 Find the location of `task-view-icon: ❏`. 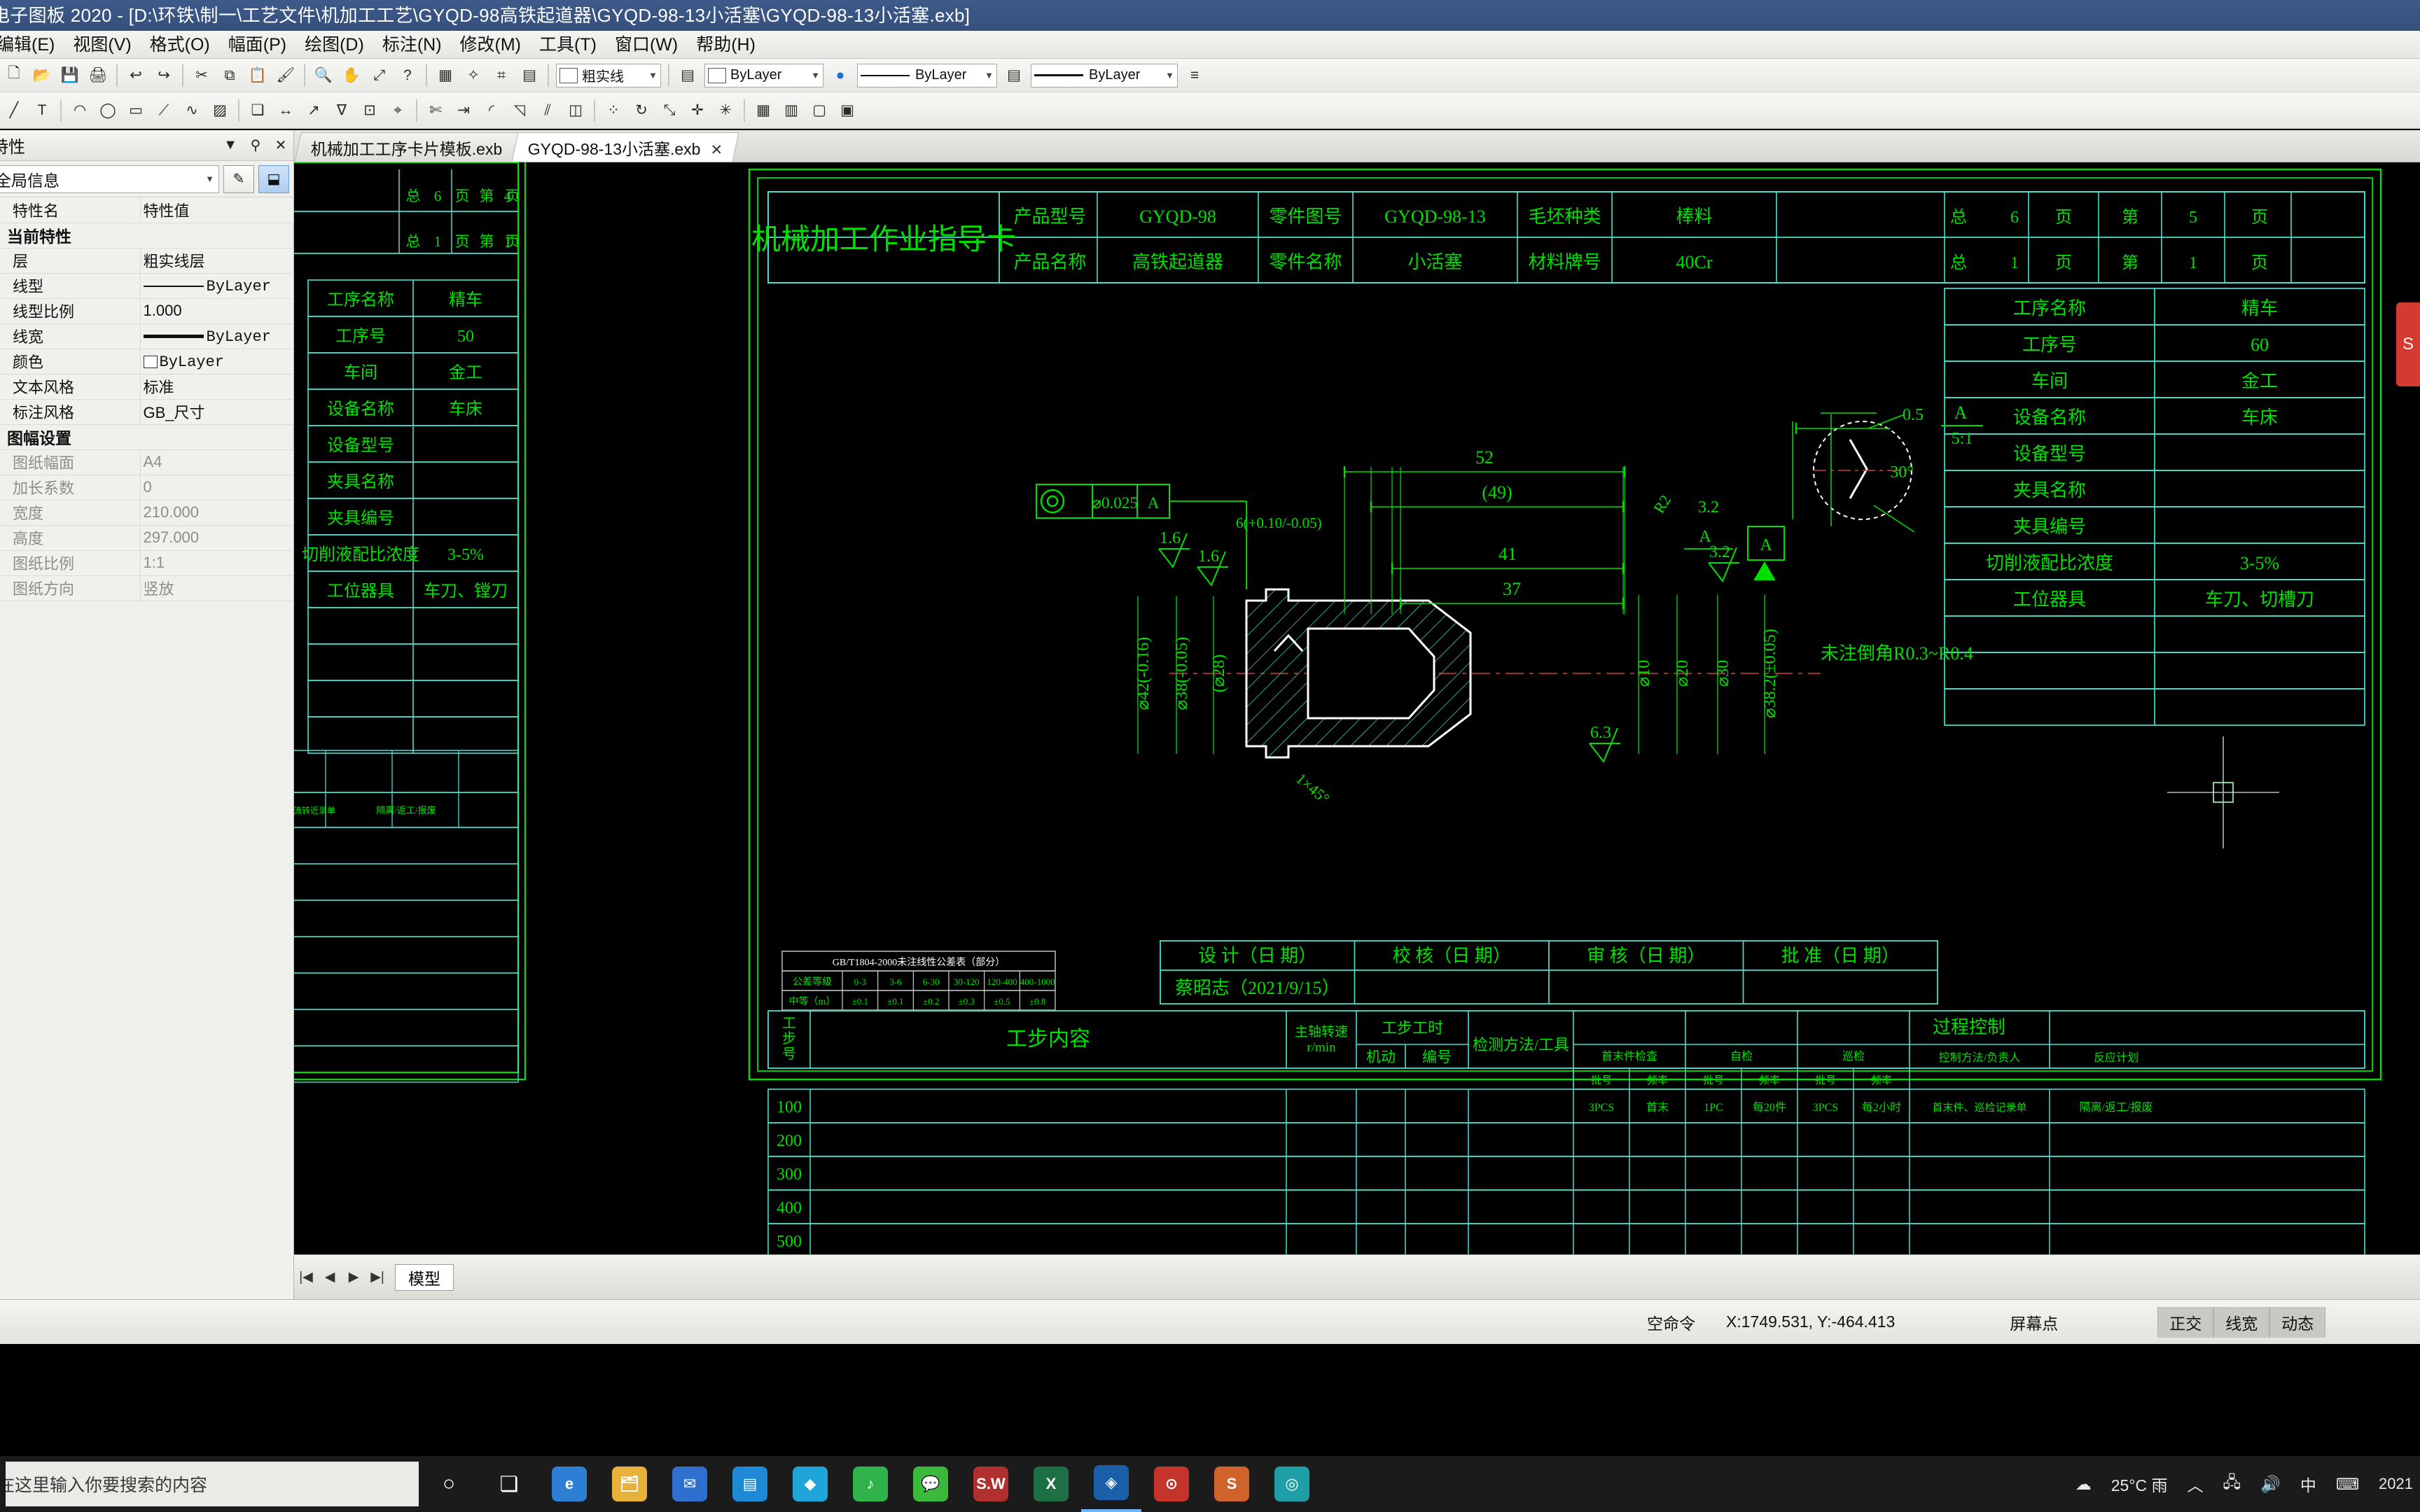

task-view-icon: ❏ is located at coordinates (509, 1484).